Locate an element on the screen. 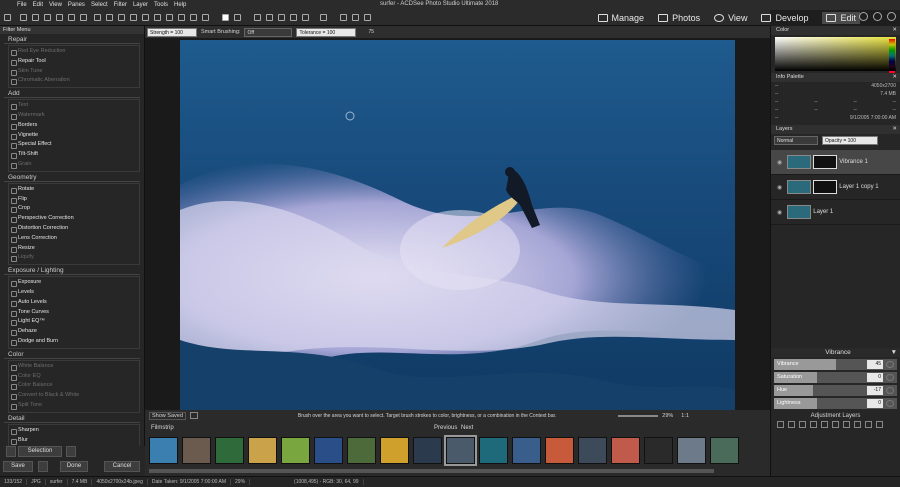  menu-file: File is located at coordinates (22, 5).